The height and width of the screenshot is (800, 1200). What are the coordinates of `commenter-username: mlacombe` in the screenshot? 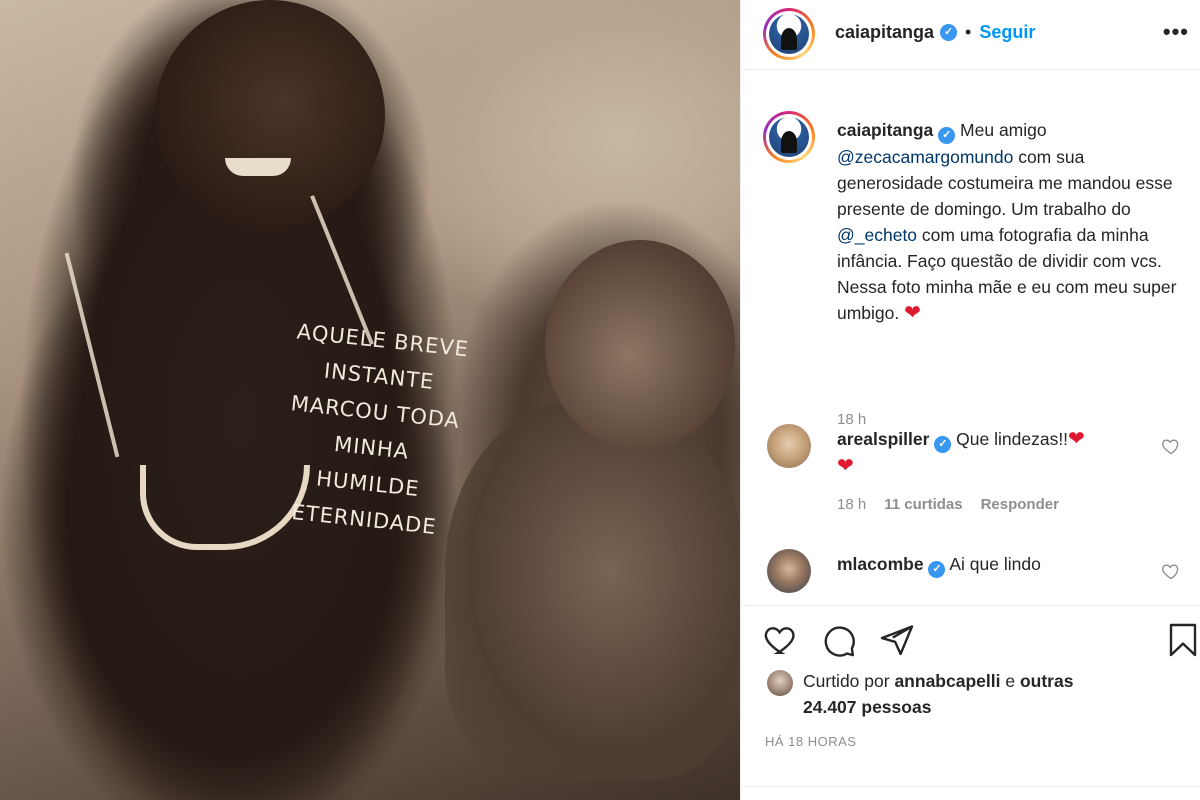 It's located at (880, 564).